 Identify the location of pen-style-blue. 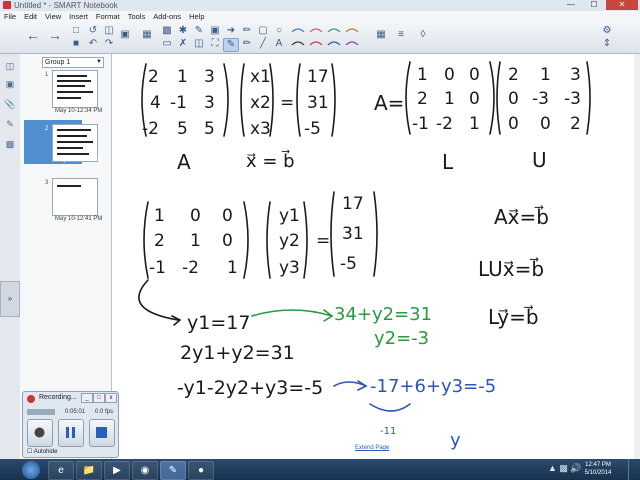
(298, 30).